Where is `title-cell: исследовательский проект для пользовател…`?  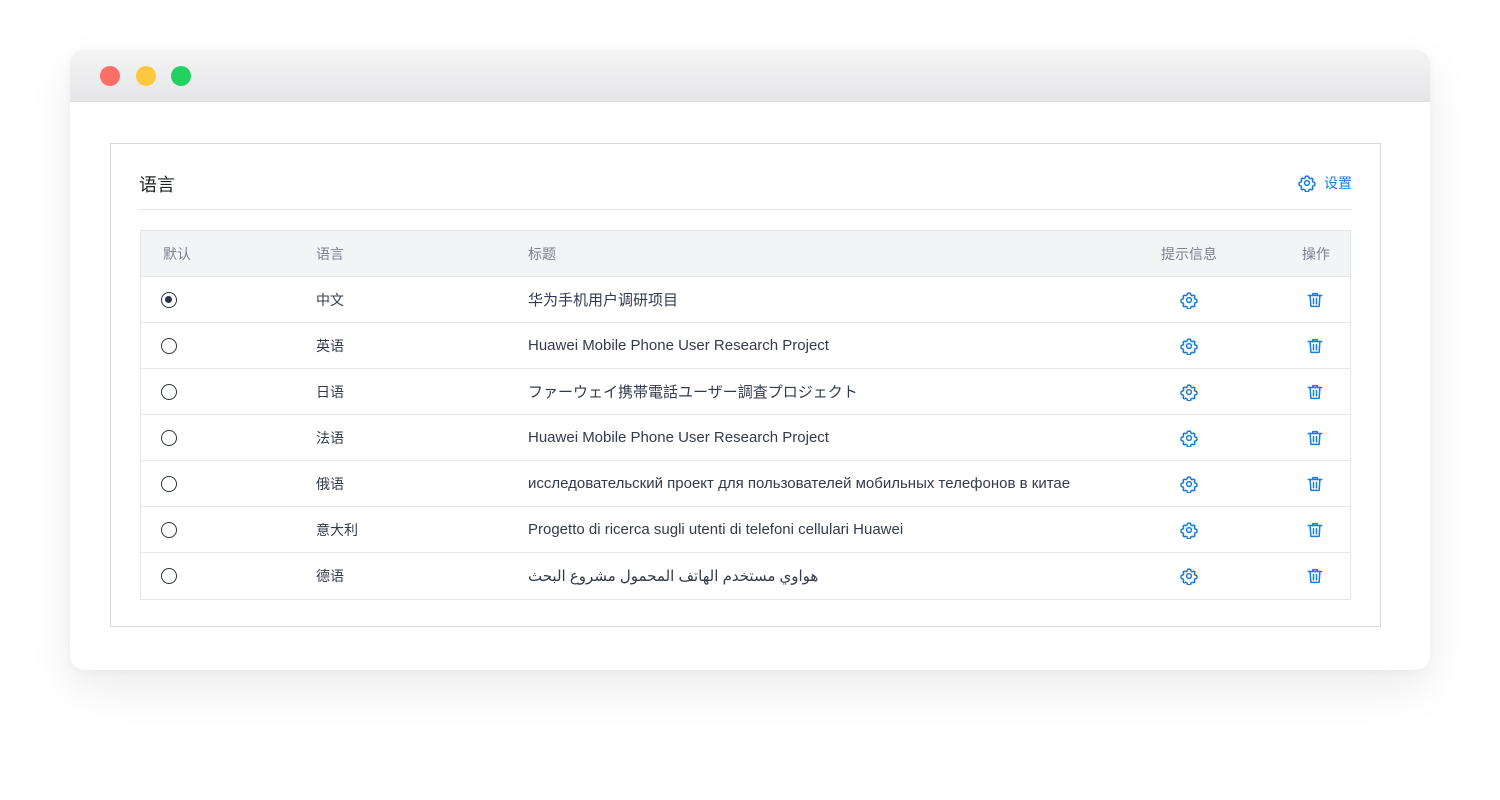
title-cell: исследовательский проект для пользовател… is located at coordinates (799, 483).